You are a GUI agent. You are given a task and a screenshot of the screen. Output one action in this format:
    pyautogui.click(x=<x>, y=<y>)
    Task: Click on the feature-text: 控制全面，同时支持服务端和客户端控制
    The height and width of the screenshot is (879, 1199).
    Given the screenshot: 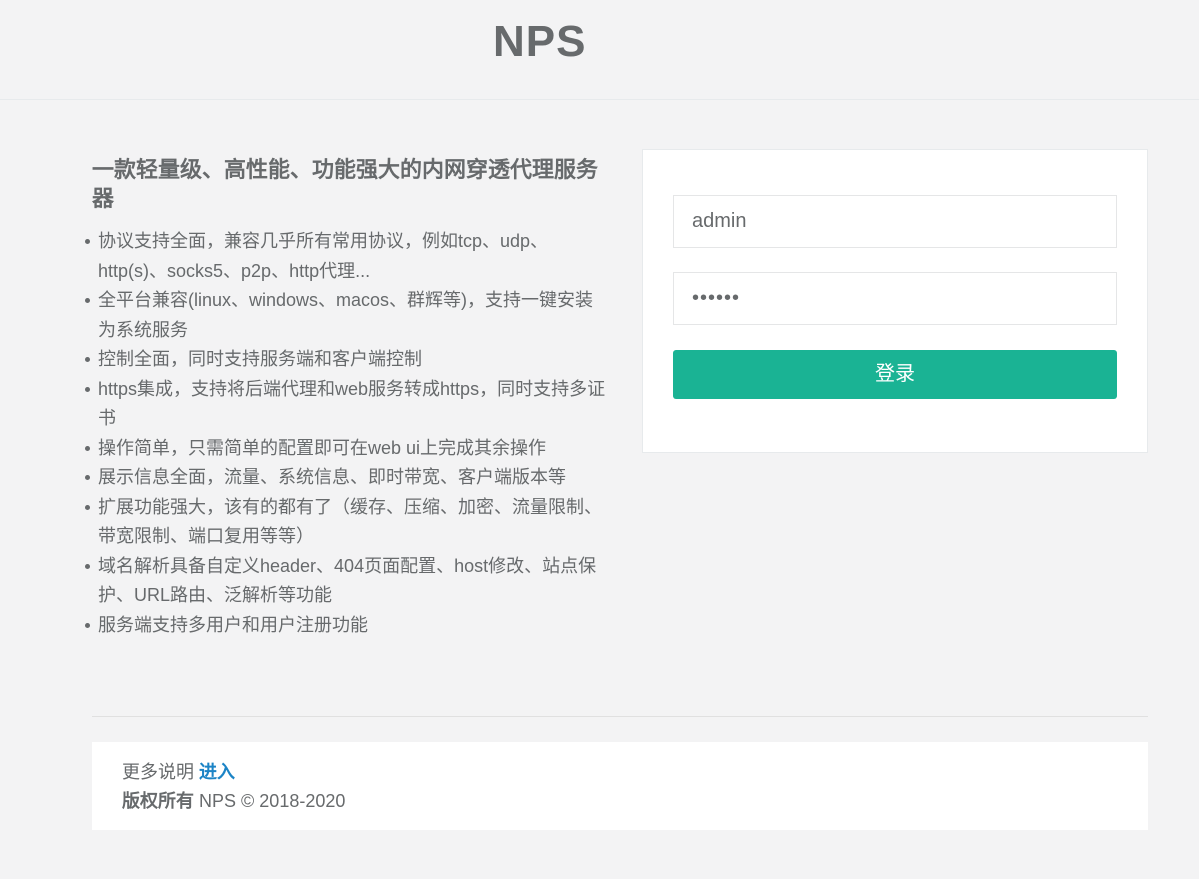 What is the action you would take?
    pyautogui.click(x=260, y=359)
    